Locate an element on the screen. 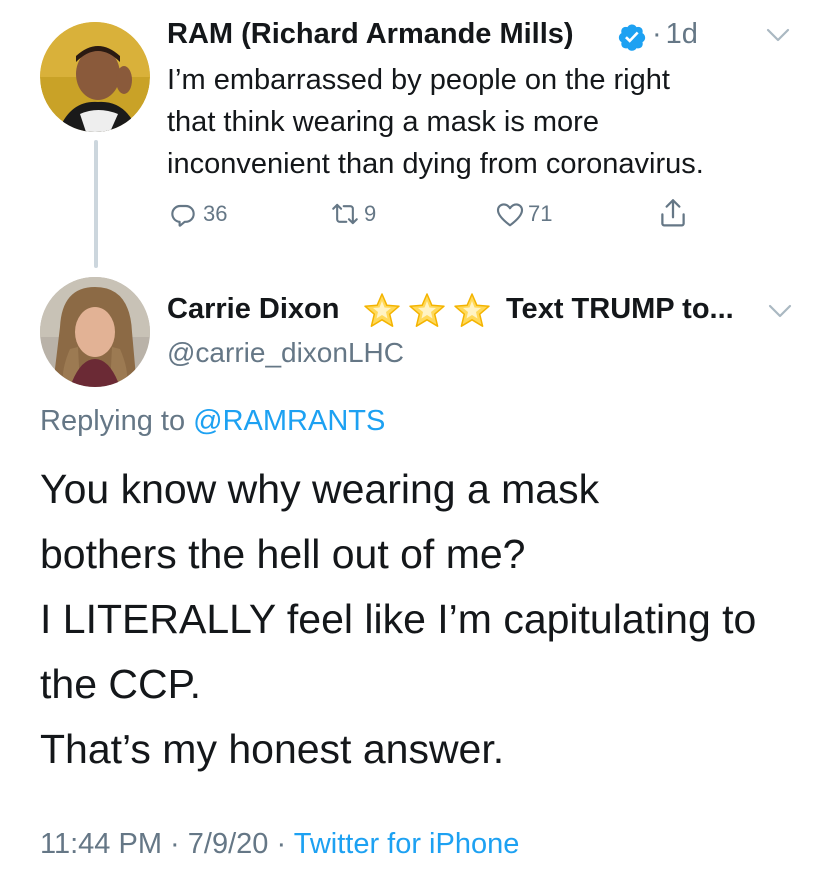 The image size is (828, 890). retweet-button: 9 is located at coordinates (352, 214).